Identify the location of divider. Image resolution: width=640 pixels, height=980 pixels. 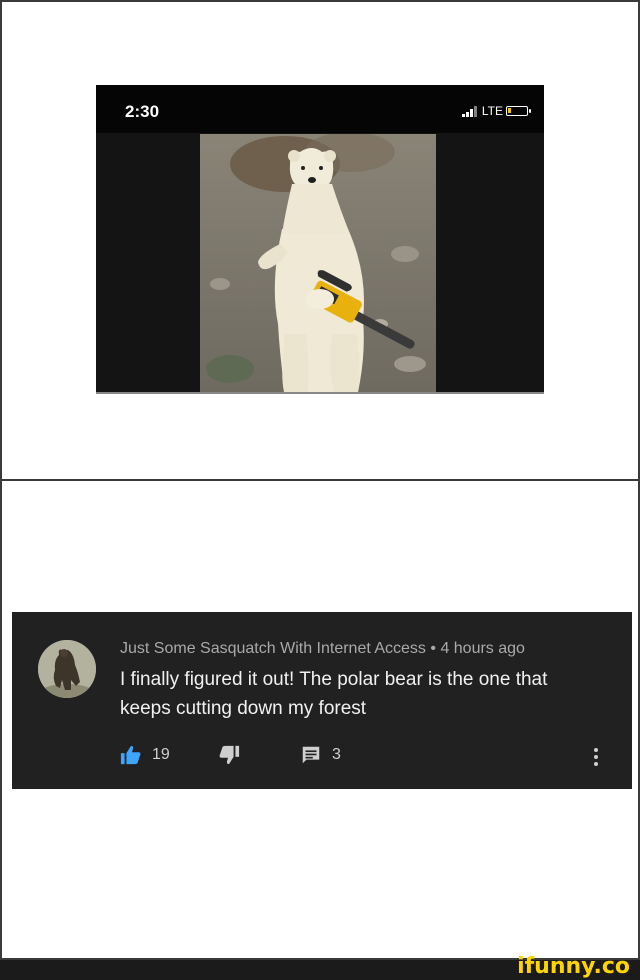
(320, 393).